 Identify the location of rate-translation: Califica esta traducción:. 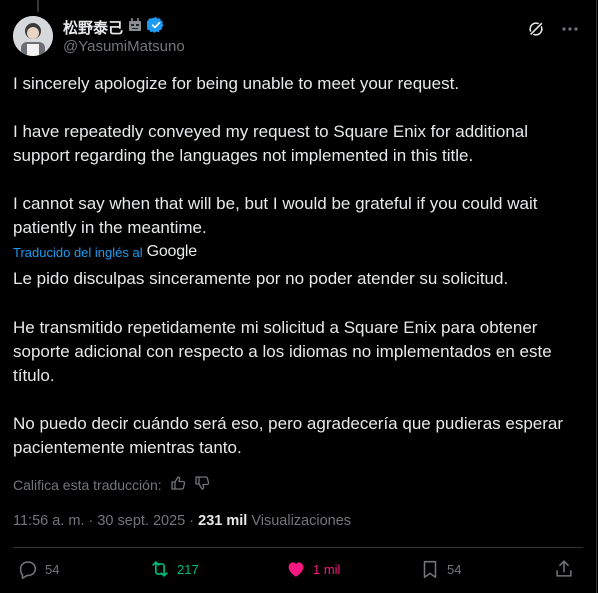
(111, 484).